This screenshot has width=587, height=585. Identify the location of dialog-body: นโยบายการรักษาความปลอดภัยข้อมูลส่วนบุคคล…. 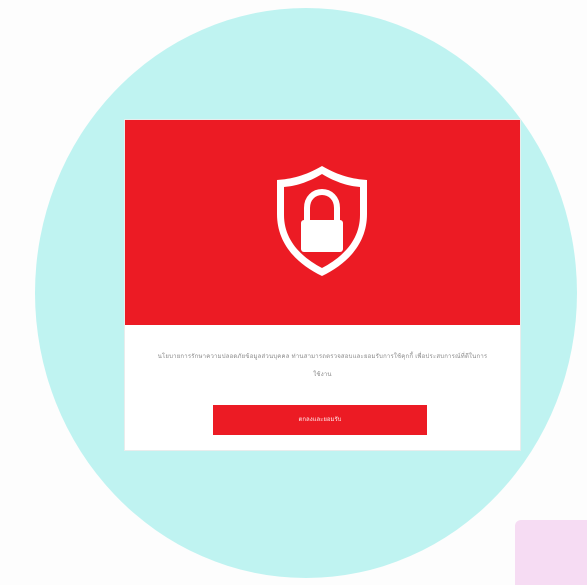
(322, 387).